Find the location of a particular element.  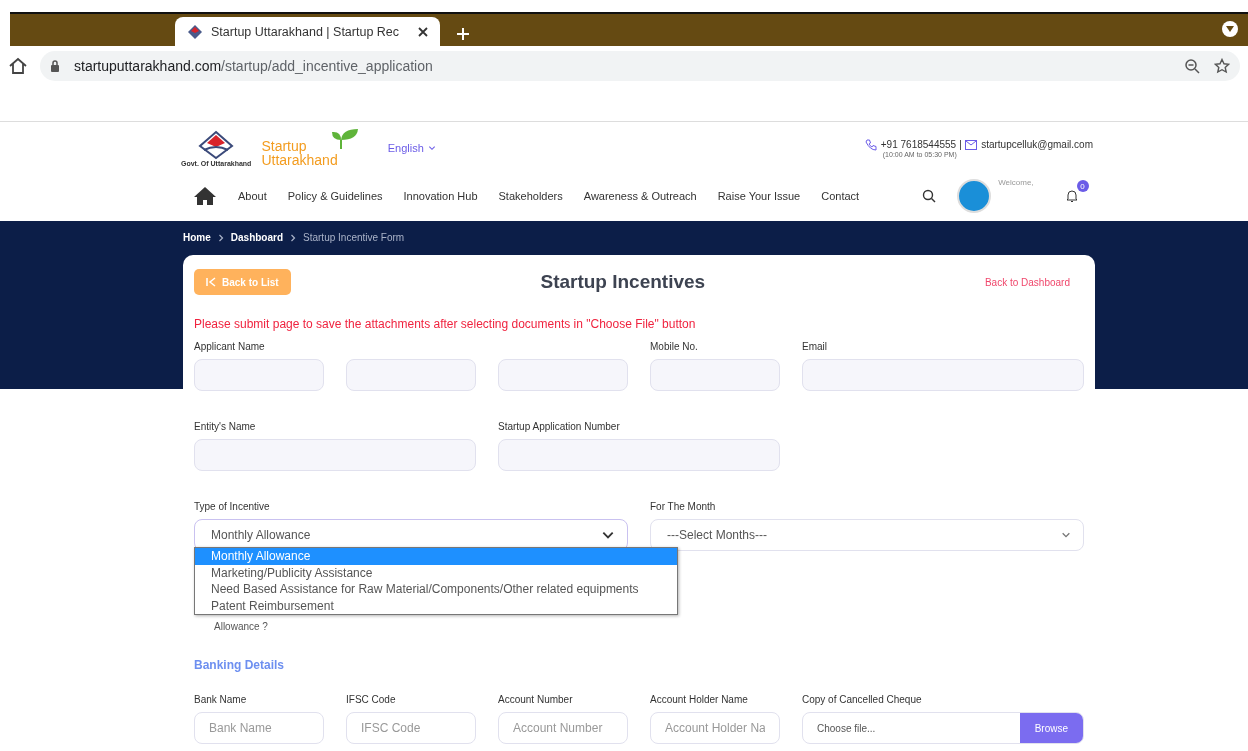

text-field: Bank Name is located at coordinates (259, 728).